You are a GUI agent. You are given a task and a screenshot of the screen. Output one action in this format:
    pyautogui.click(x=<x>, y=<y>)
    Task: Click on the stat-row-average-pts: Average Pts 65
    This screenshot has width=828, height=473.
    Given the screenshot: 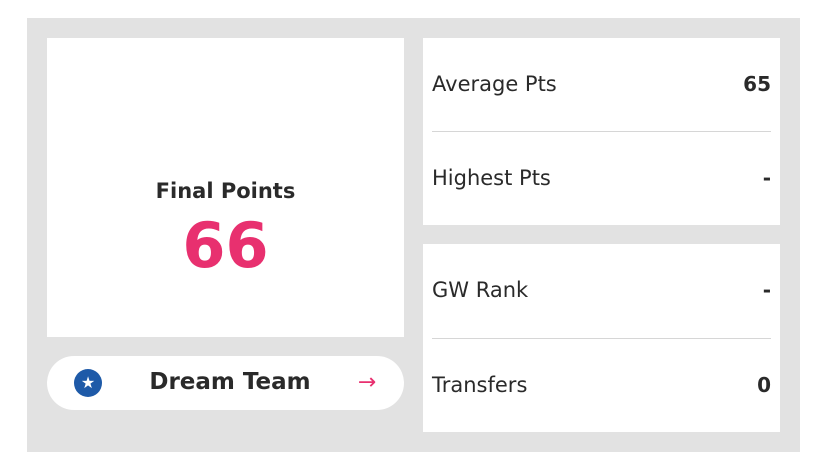 What is the action you would take?
    pyautogui.click(x=601, y=84)
    